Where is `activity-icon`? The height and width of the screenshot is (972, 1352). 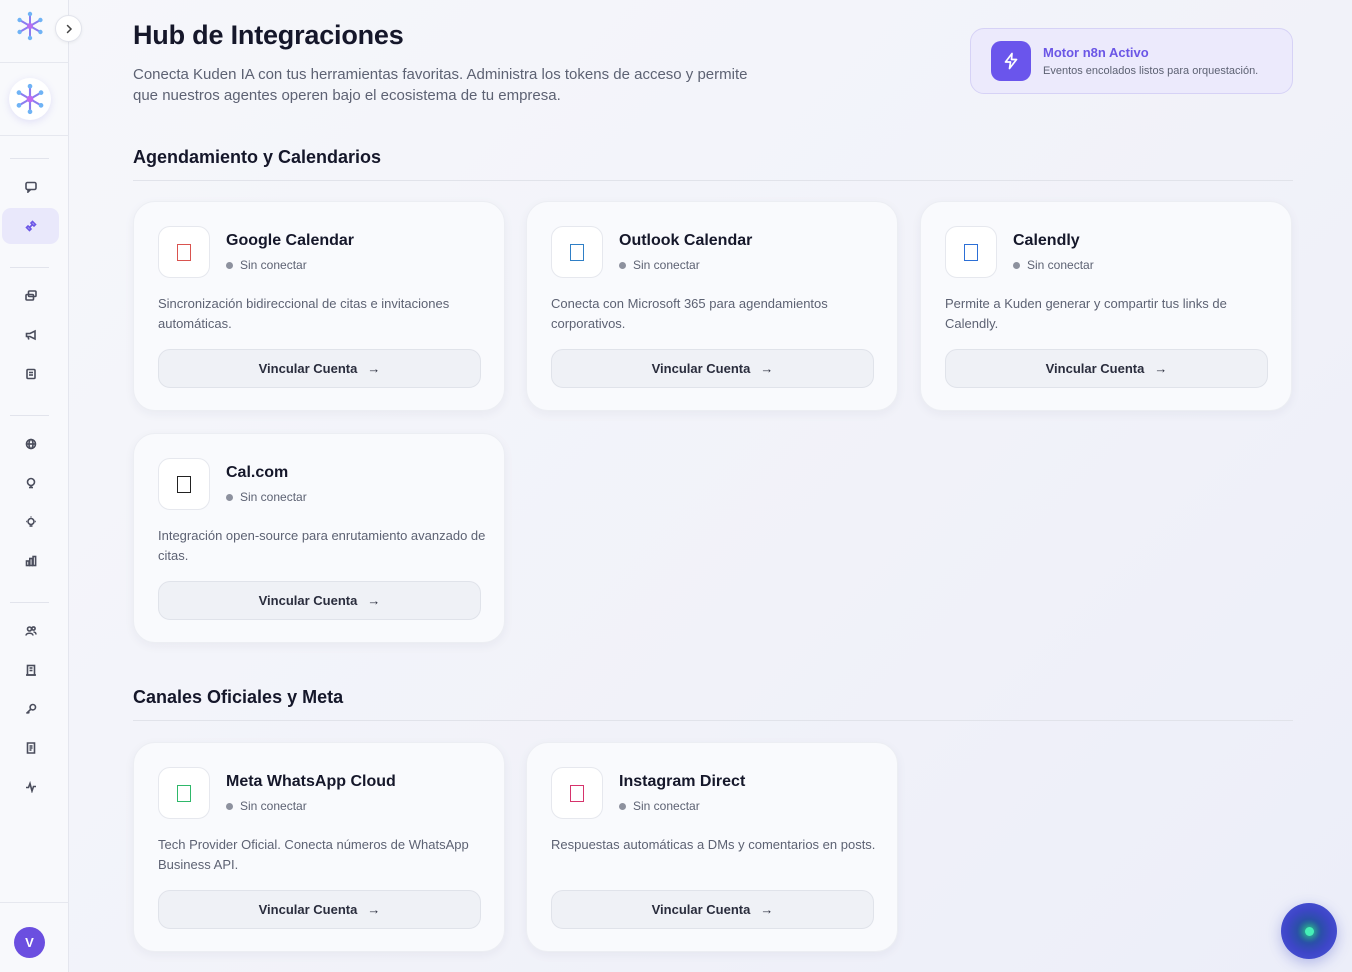 activity-icon is located at coordinates (30, 787).